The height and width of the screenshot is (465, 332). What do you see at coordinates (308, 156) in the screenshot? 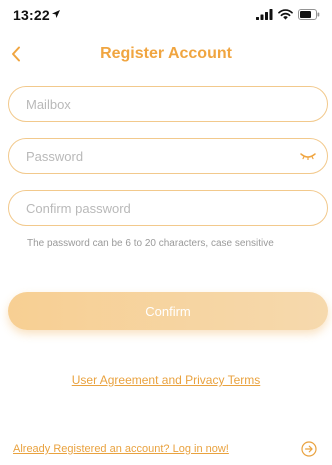
I see `eye-closed-icon` at bounding box center [308, 156].